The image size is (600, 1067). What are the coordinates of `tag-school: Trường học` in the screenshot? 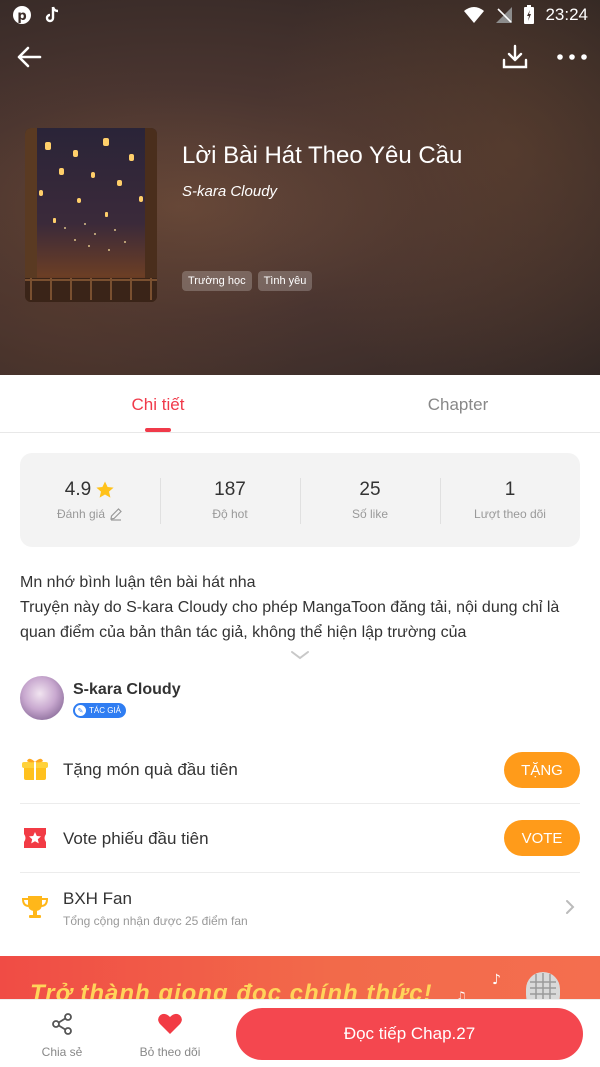 It's located at (217, 281).